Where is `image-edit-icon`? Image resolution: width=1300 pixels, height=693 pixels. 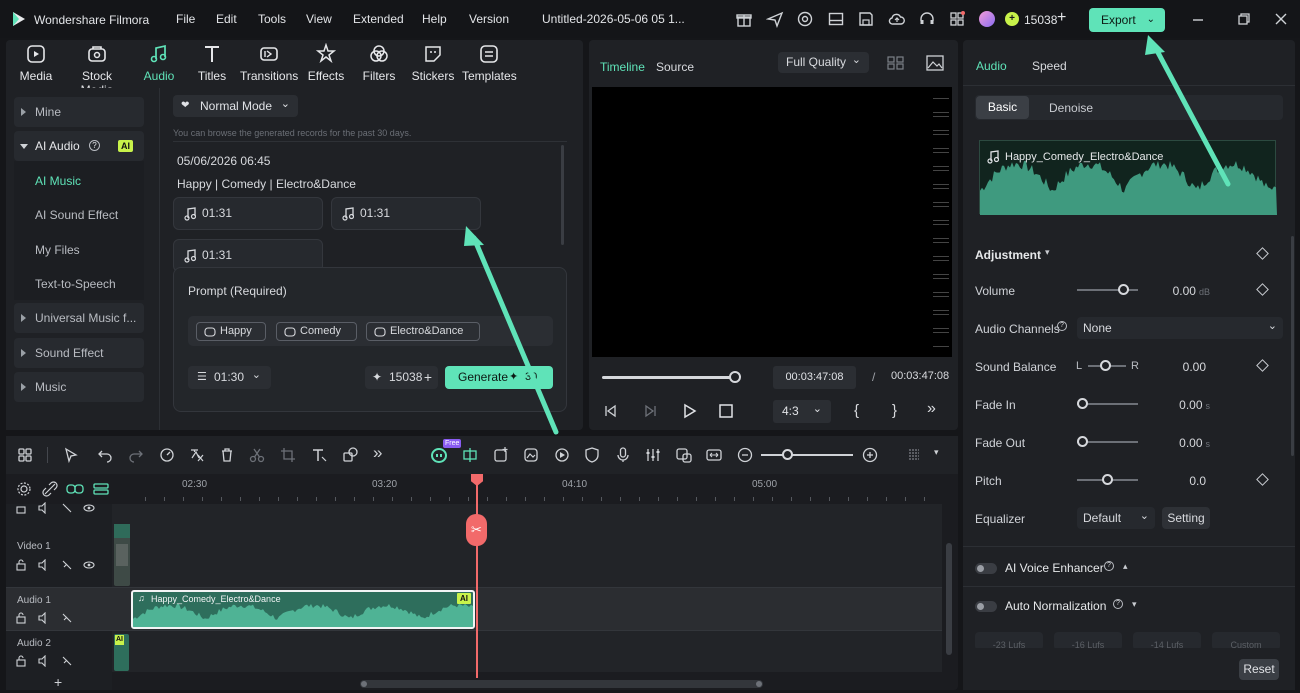 image-edit-icon is located at coordinates (531, 455).